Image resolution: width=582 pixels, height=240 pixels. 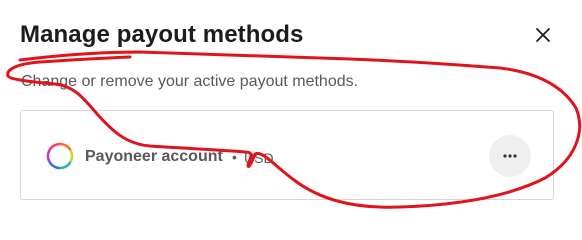 I want to click on more-horizontal-icon, so click(x=510, y=156).